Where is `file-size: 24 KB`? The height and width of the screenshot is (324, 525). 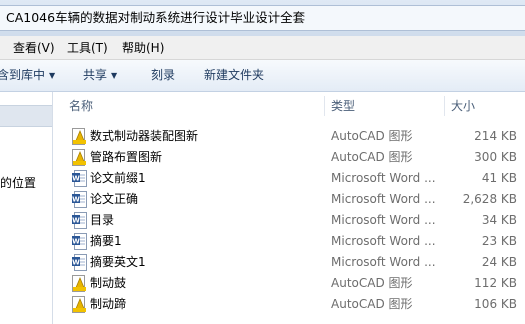
file-size: 24 KB is located at coordinates (499, 262).